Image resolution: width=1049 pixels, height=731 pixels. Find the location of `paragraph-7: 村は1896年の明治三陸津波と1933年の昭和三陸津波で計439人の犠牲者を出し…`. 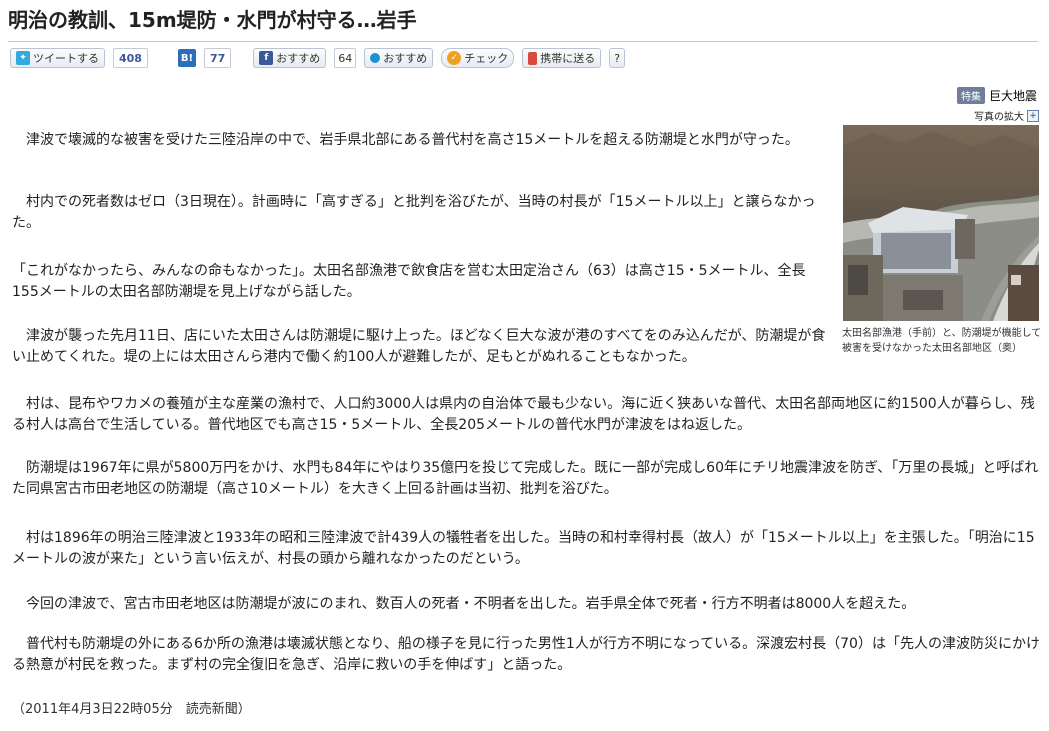

paragraph-7: 村は1896年の明治三陸津波と1933年の昭和三陸津波で計439人の犠牲者を出し… is located at coordinates (523, 548).